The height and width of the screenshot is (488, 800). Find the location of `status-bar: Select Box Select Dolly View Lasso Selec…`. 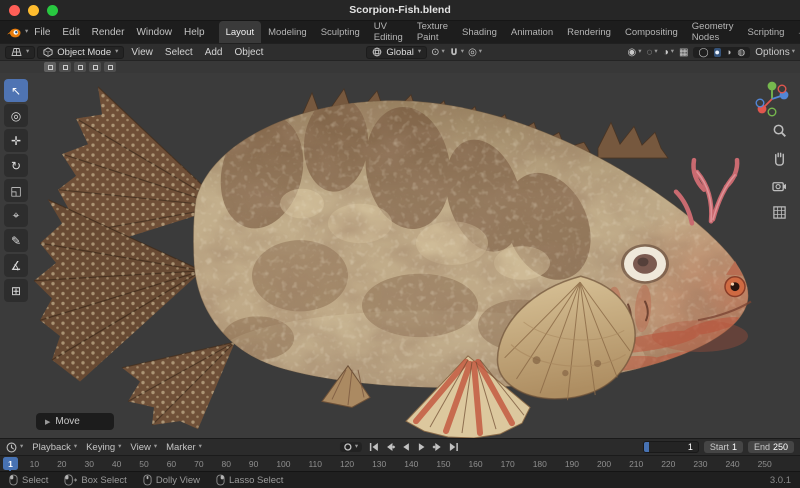

status-bar: Select Box Select Dolly View Lasso Selec… is located at coordinates (400, 479).